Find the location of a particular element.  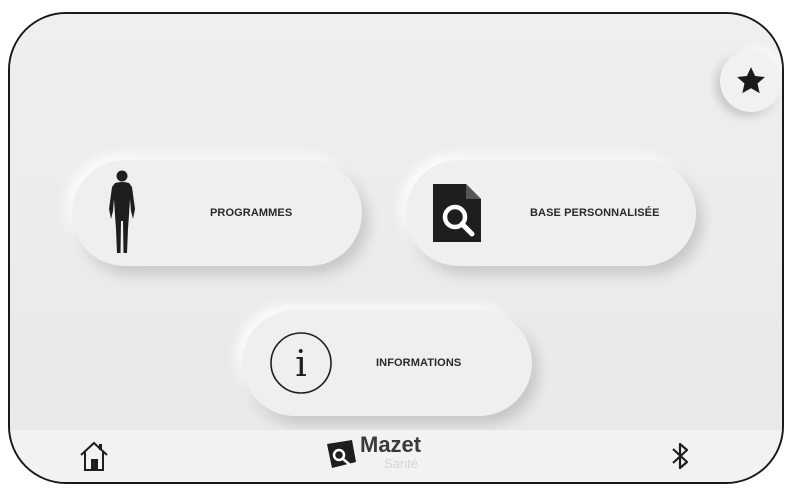

bottom-bar: Mazet Santé is located at coordinates (396, 456).